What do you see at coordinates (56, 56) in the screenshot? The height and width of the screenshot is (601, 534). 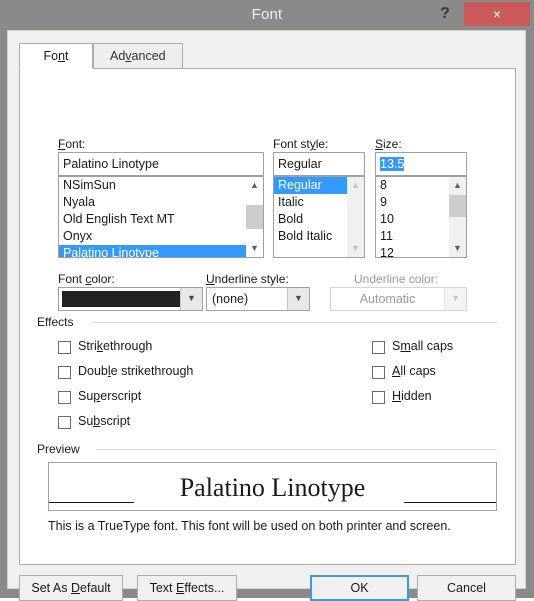 I see `tab-font: Font` at bounding box center [56, 56].